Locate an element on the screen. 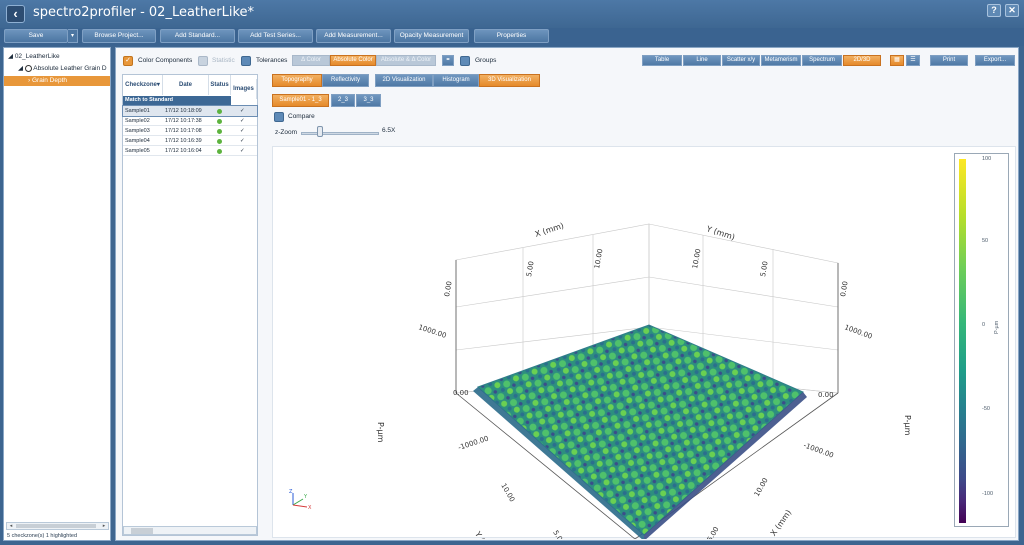 This screenshot has width=1024, height=545. tab-2d-visualization: 2D Visualization is located at coordinates (404, 80).